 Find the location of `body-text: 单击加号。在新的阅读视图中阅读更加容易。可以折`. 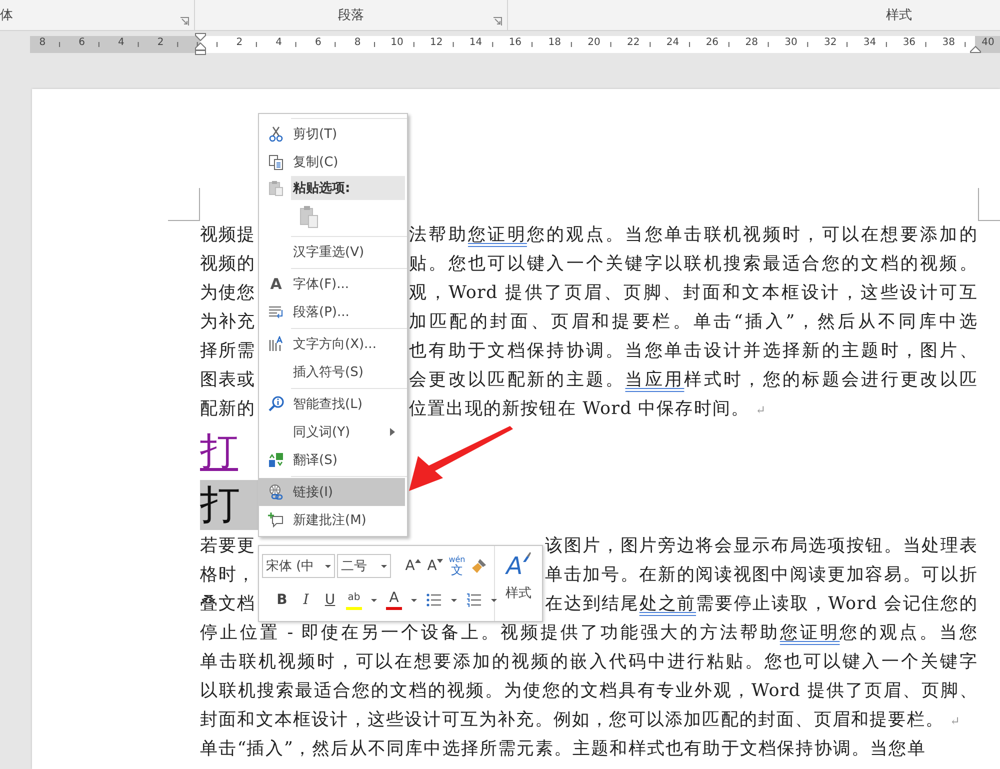

body-text: 单击加号。在新的阅读视图中阅读更加容易。可以折 is located at coordinates (761, 575).